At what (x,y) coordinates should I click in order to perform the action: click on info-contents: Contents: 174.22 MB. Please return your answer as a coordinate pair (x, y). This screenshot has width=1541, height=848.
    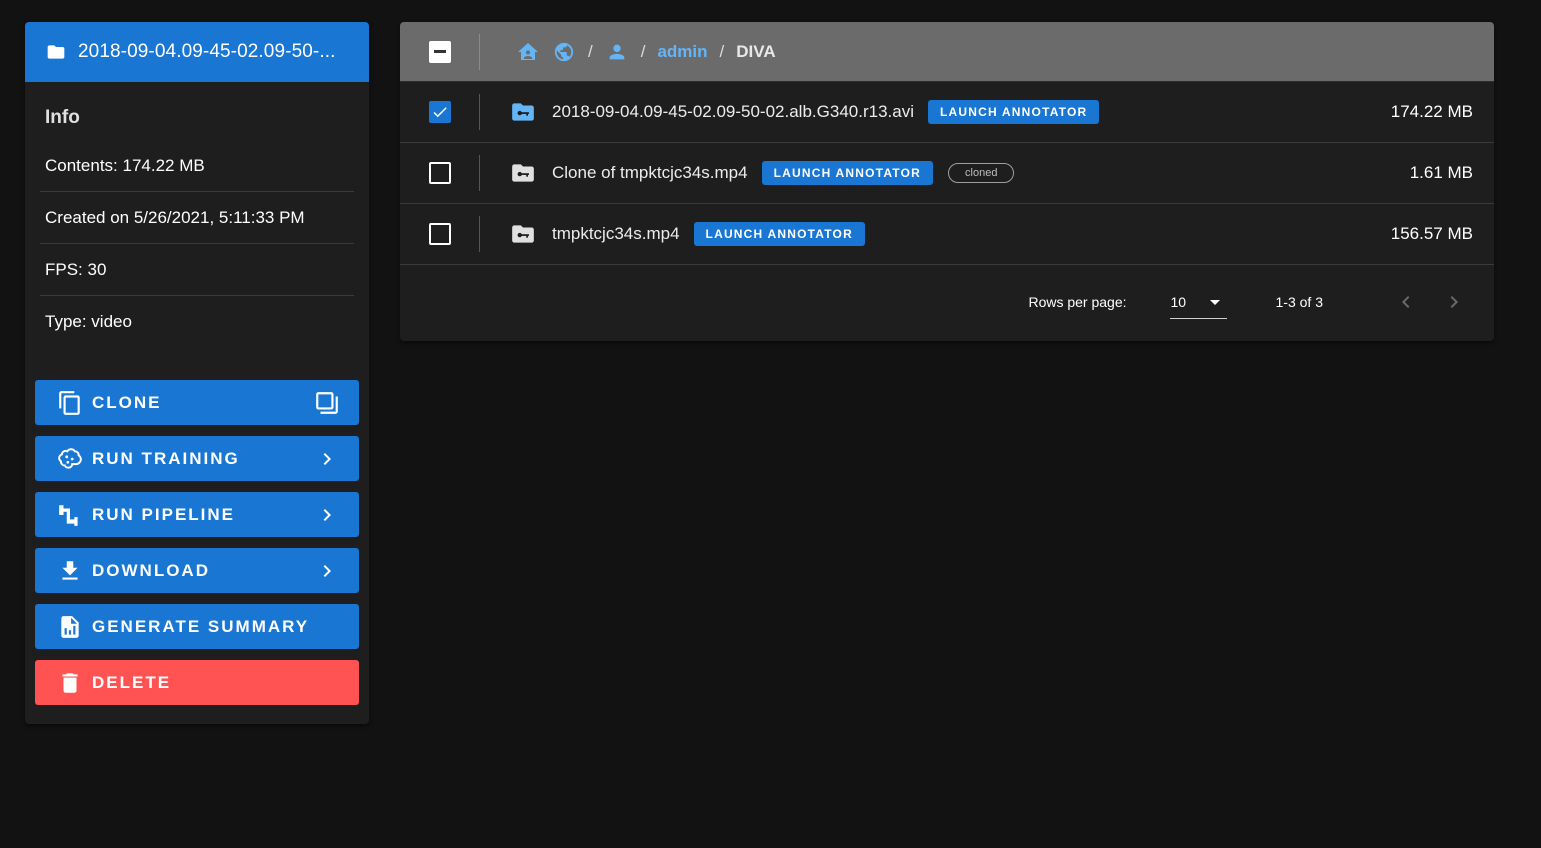
    Looking at the image, I should click on (197, 166).